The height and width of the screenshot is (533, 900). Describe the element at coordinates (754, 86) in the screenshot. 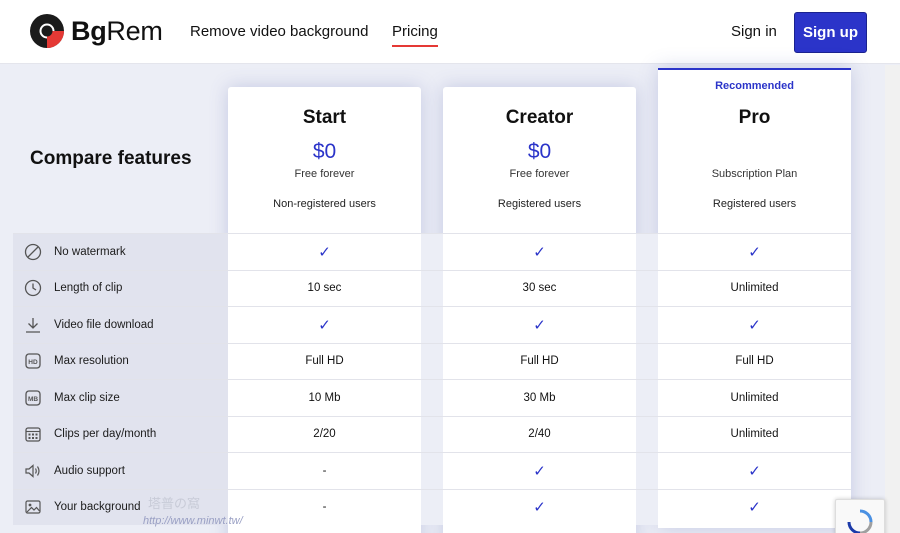

I see `recommended-badge: Recommended` at that location.